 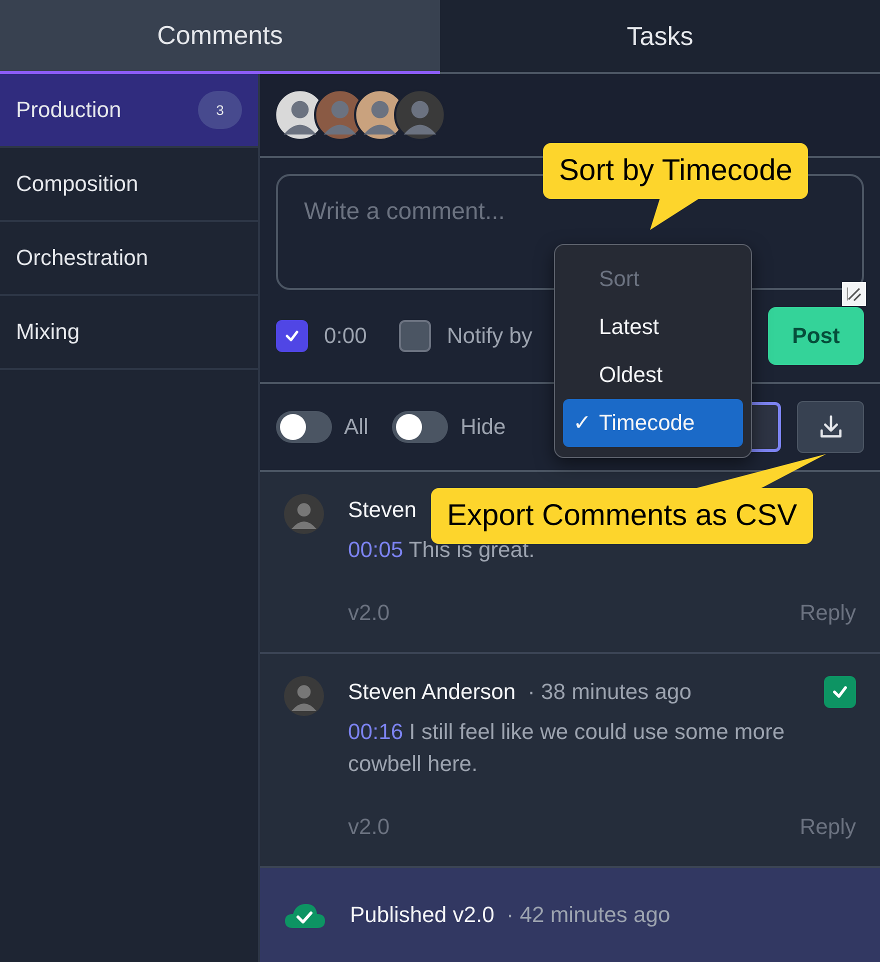 I want to click on author-name: Steven, so click(x=382, y=510).